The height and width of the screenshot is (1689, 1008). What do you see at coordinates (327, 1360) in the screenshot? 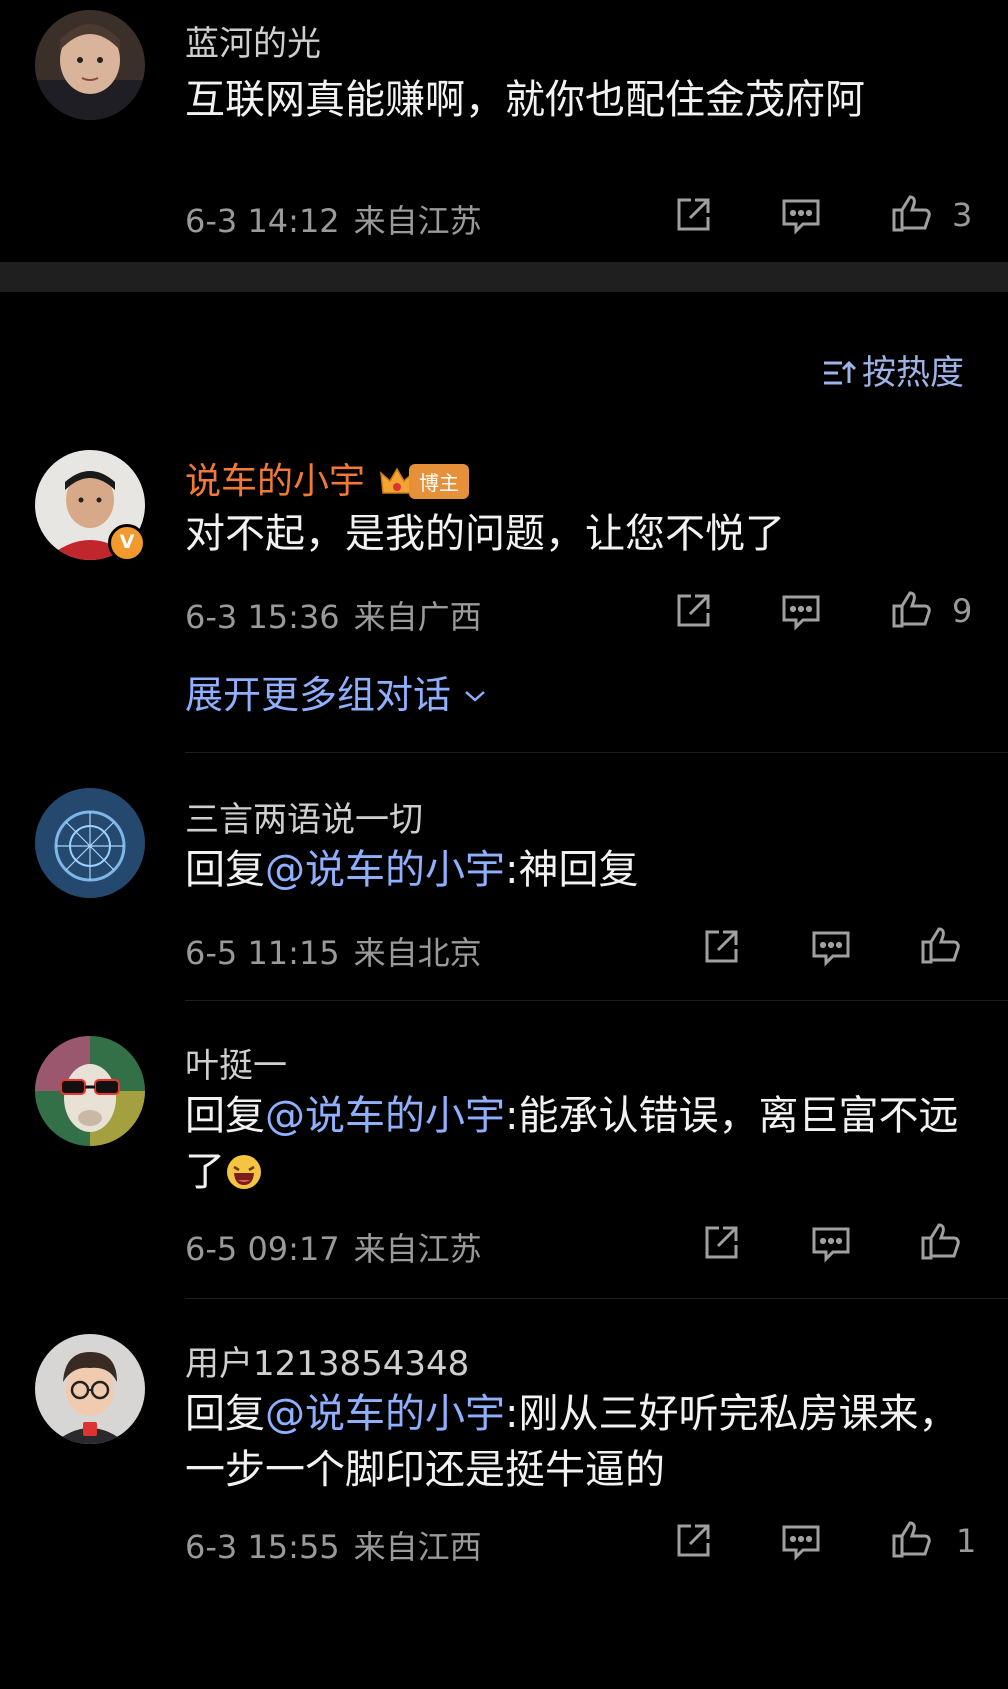
I see `username: 用户1213854348` at bounding box center [327, 1360].